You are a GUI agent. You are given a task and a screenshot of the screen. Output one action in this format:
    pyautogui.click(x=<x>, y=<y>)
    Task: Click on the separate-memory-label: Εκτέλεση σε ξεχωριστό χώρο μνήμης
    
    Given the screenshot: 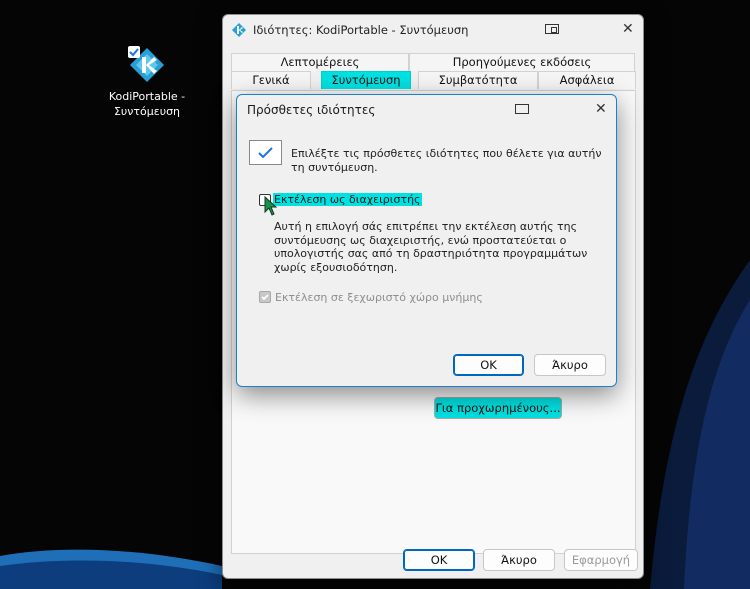 What is the action you would take?
    pyautogui.click(x=379, y=297)
    